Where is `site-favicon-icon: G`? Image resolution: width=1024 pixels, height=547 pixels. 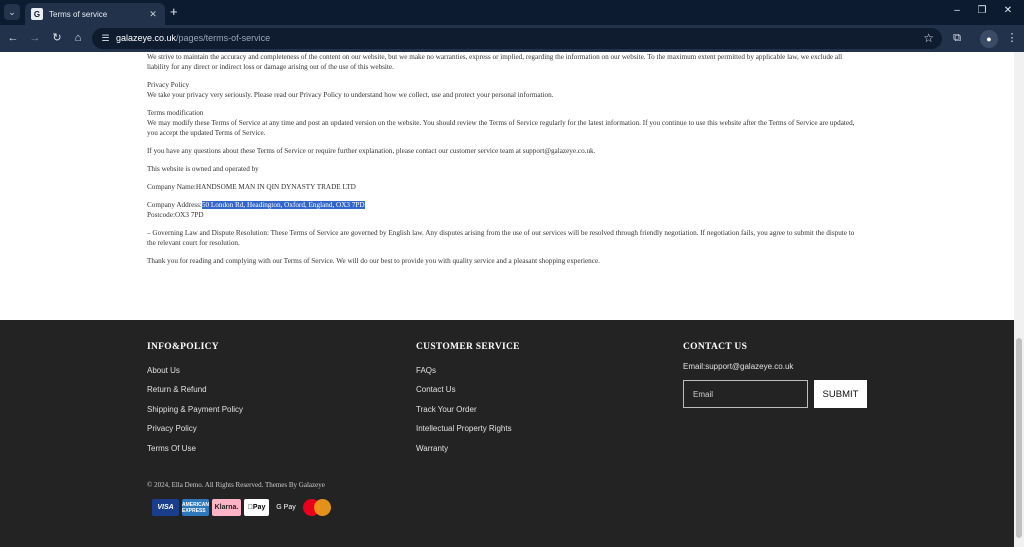
site-favicon-icon: G is located at coordinates (37, 14).